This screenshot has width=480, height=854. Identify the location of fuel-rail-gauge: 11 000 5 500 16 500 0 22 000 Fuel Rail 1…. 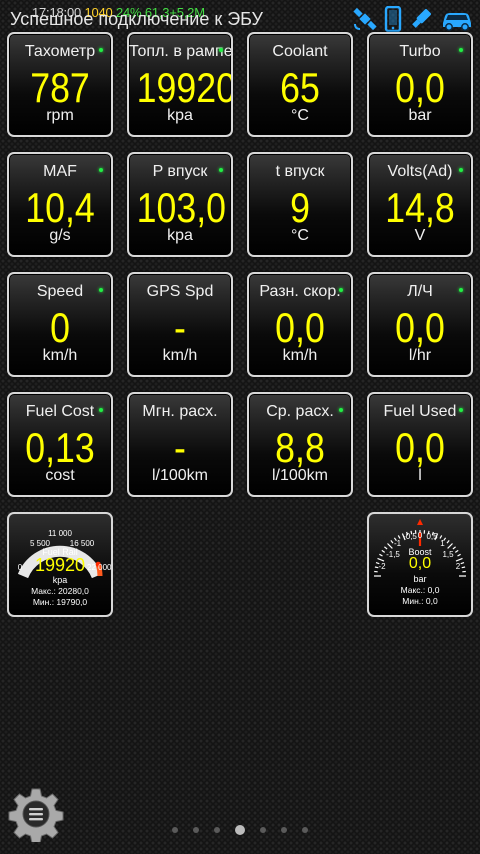
(60, 564).